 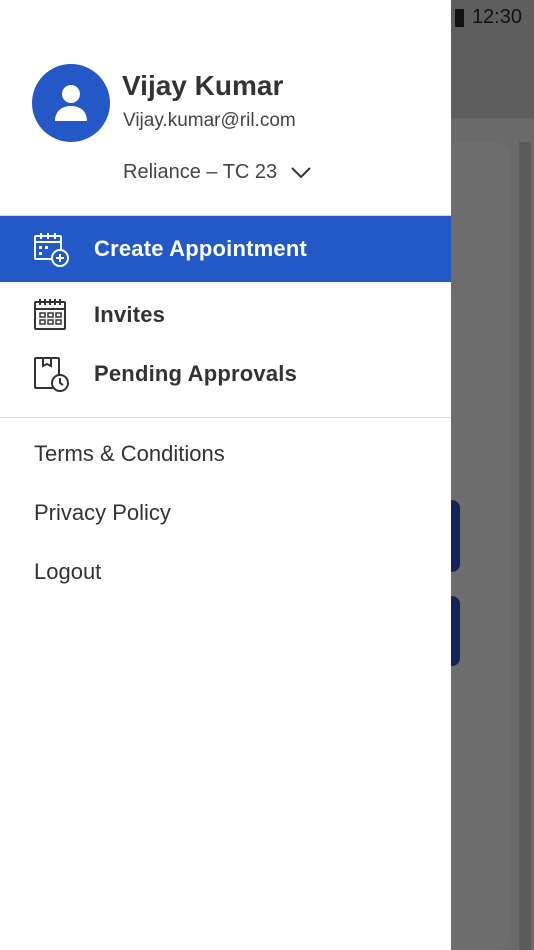 What do you see at coordinates (201, 248) in the screenshot?
I see `menu-item-label: Create Appointment` at bounding box center [201, 248].